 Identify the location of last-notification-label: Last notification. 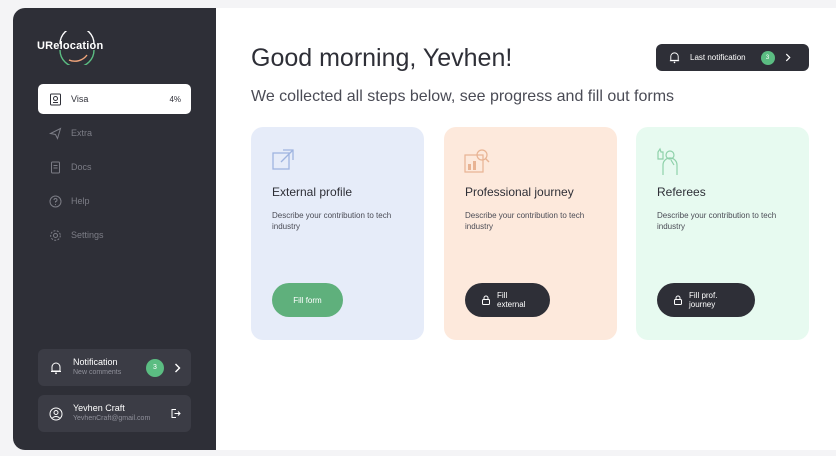
(718, 57).